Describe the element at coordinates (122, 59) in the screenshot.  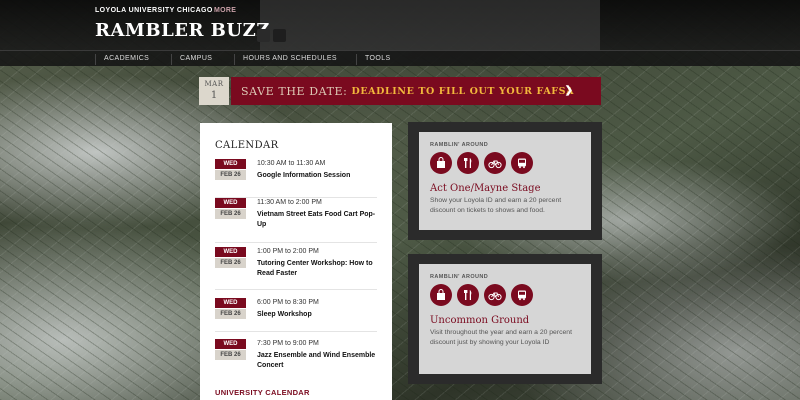
I see `nav-item-academics: ACADEMICS` at that location.